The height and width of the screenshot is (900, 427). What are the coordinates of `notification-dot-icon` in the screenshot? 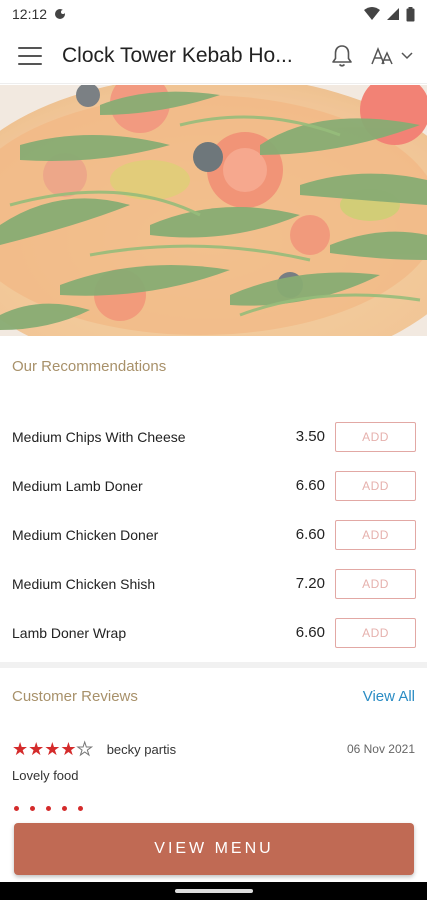 It's located at (60, 14).